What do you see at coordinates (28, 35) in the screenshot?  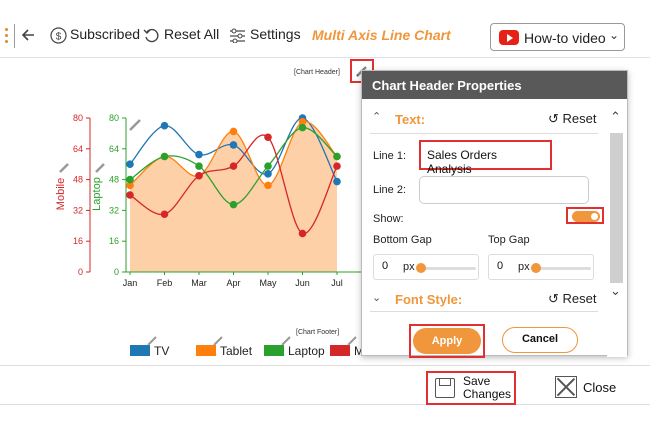 I see `back-arrow-icon` at bounding box center [28, 35].